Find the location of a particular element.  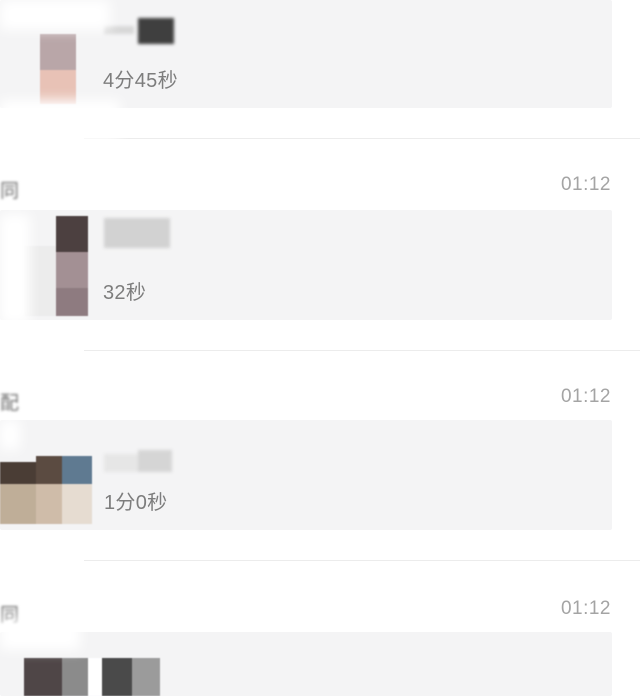

video-duration: 32秒 is located at coordinates (125, 293).